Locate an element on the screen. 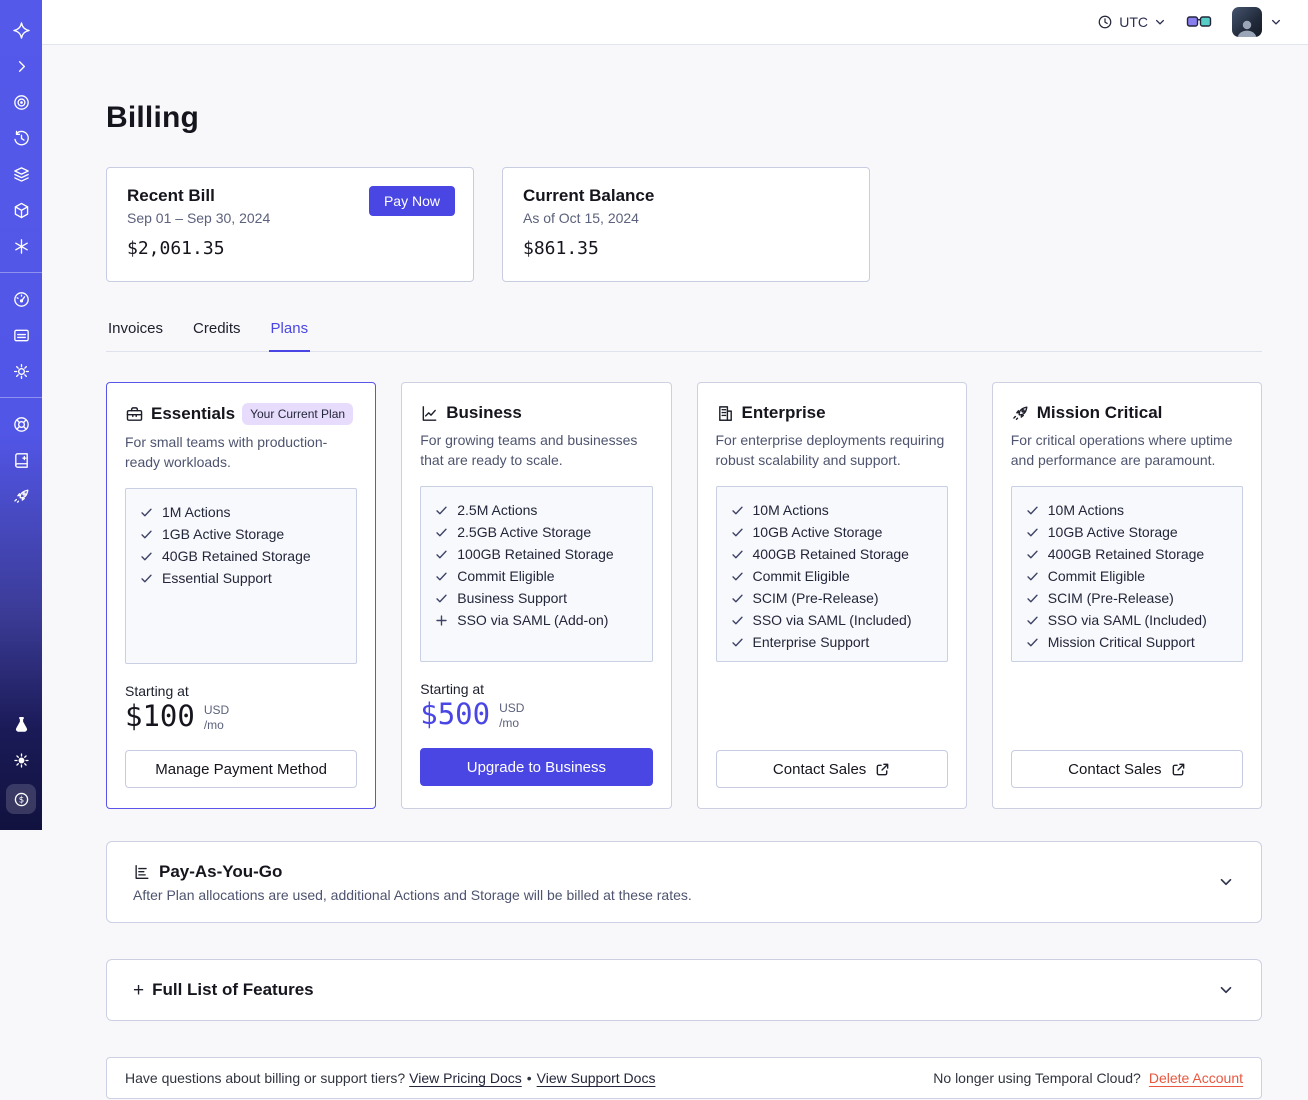 The image size is (1308, 1100). plan-feature: 100GB Retained Storage is located at coordinates (538, 554).